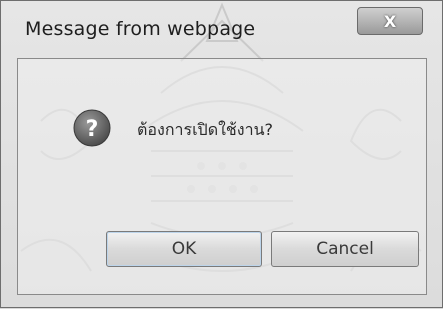  What do you see at coordinates (205, 129) in the screenshot?
I see `dialog-message: ต้องการเปิดใช้งาน?` at bounding box center [205, 129].